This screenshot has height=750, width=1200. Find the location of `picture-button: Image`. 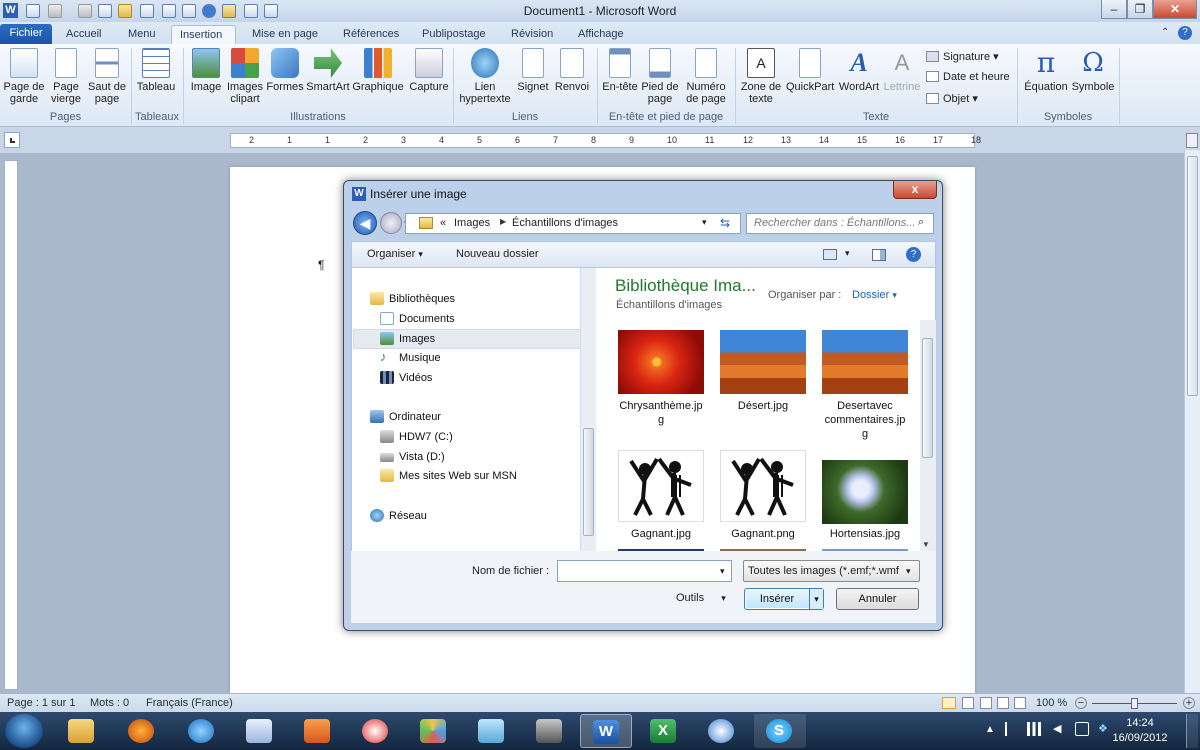

picture-button: Image is located at coordinates (206, 70).